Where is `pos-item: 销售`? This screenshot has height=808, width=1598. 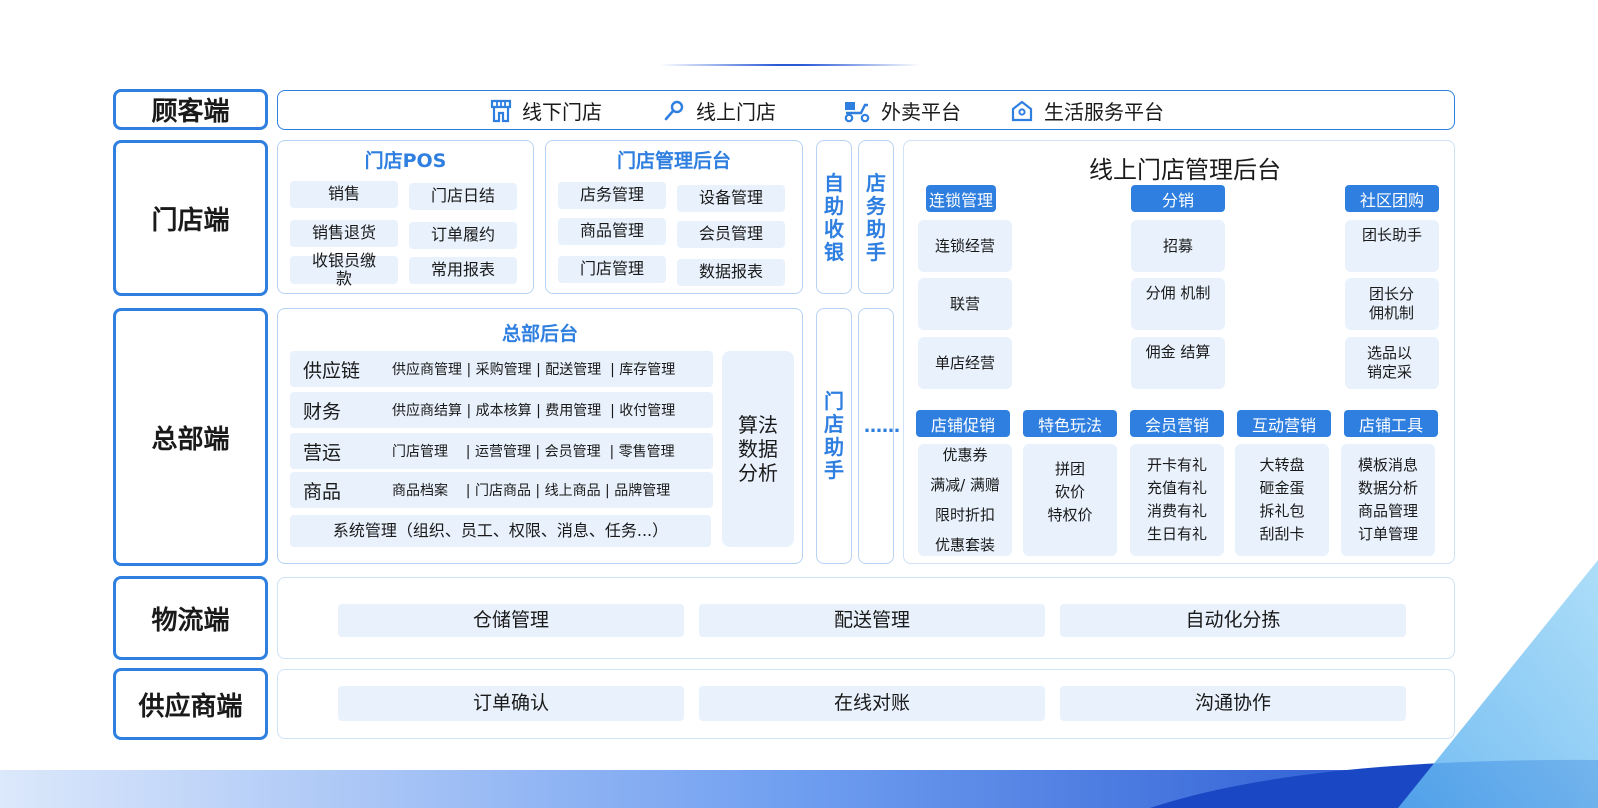 pos-item: 销售 is located at coordinates (344, 194).